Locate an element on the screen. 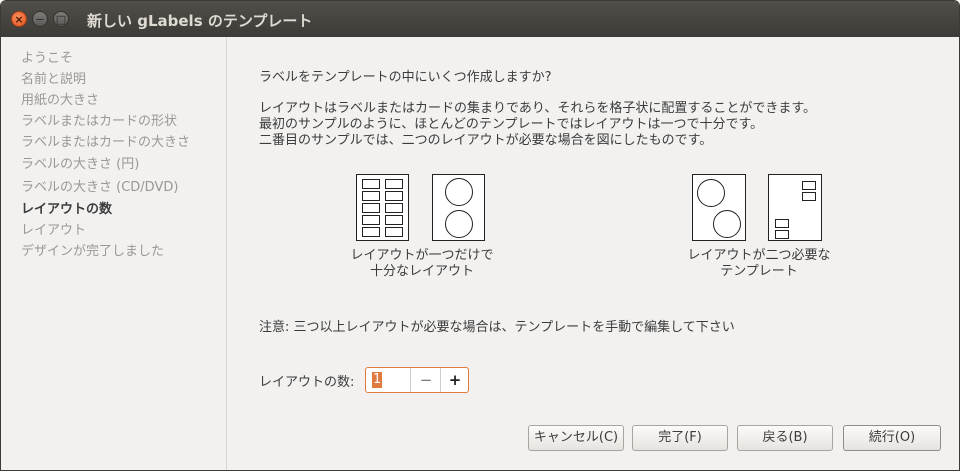 This screenshot has width=960, height=471. back-button: 戻る(B) is located at coordinates (785, 438).